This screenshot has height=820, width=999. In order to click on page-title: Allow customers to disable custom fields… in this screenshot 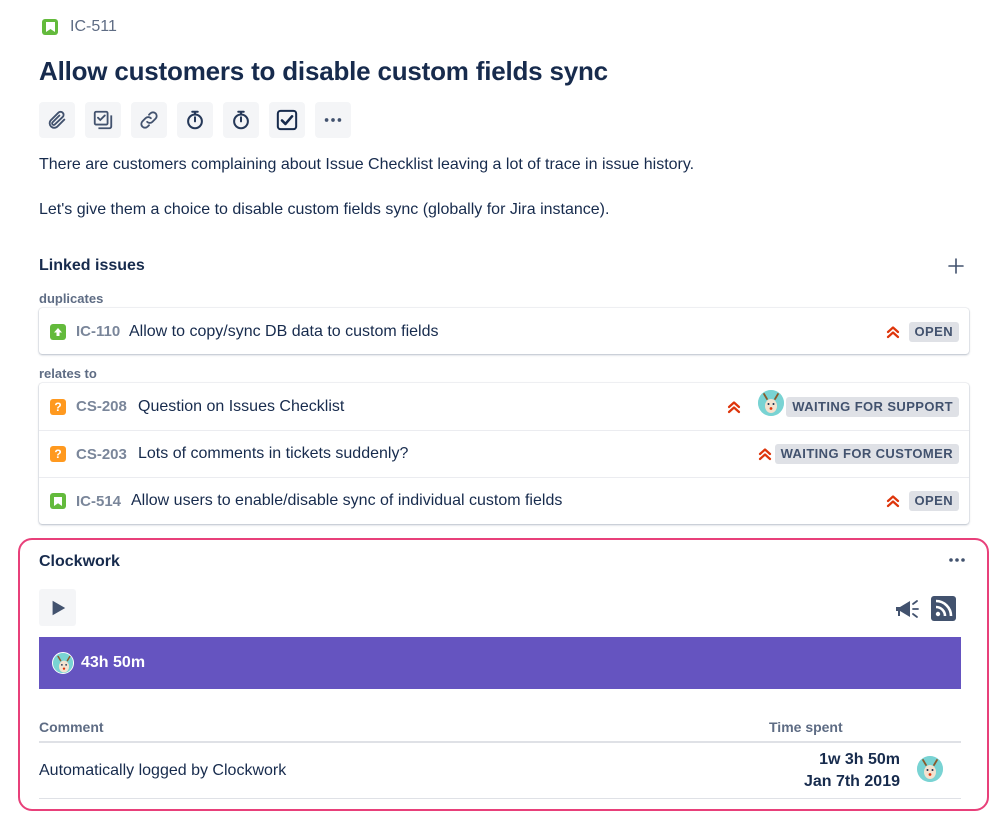, I will do `click(323, 71)`.